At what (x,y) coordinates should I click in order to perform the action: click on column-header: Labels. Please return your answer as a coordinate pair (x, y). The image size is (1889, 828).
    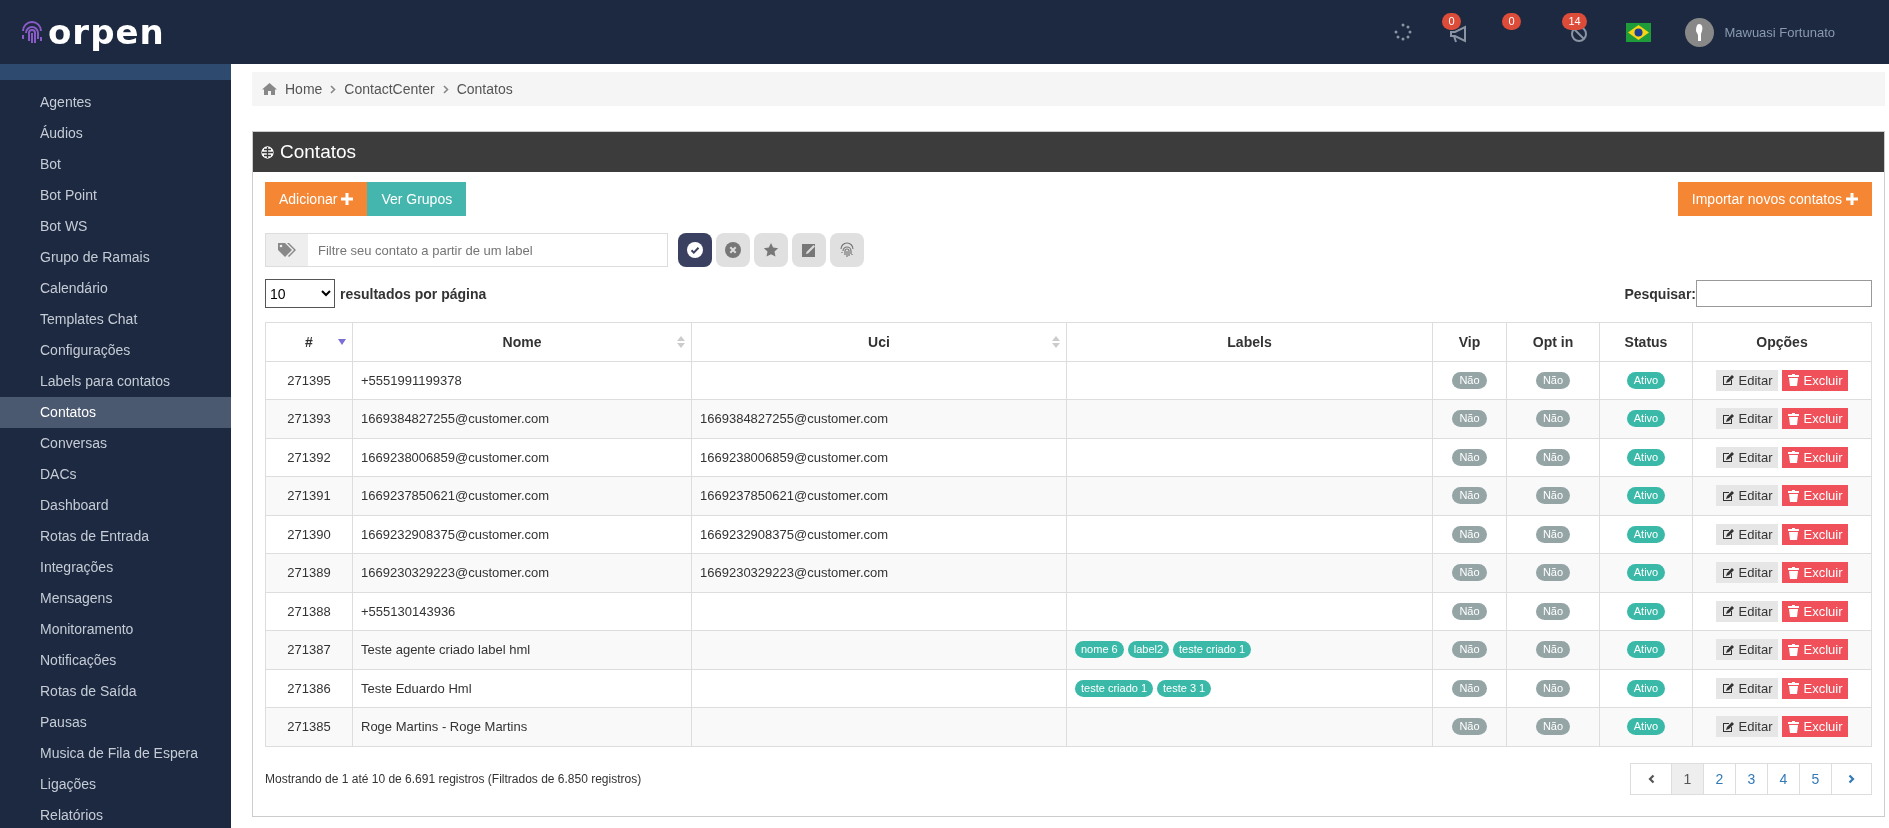
    Looking at the image, I should click on (1249, 341).